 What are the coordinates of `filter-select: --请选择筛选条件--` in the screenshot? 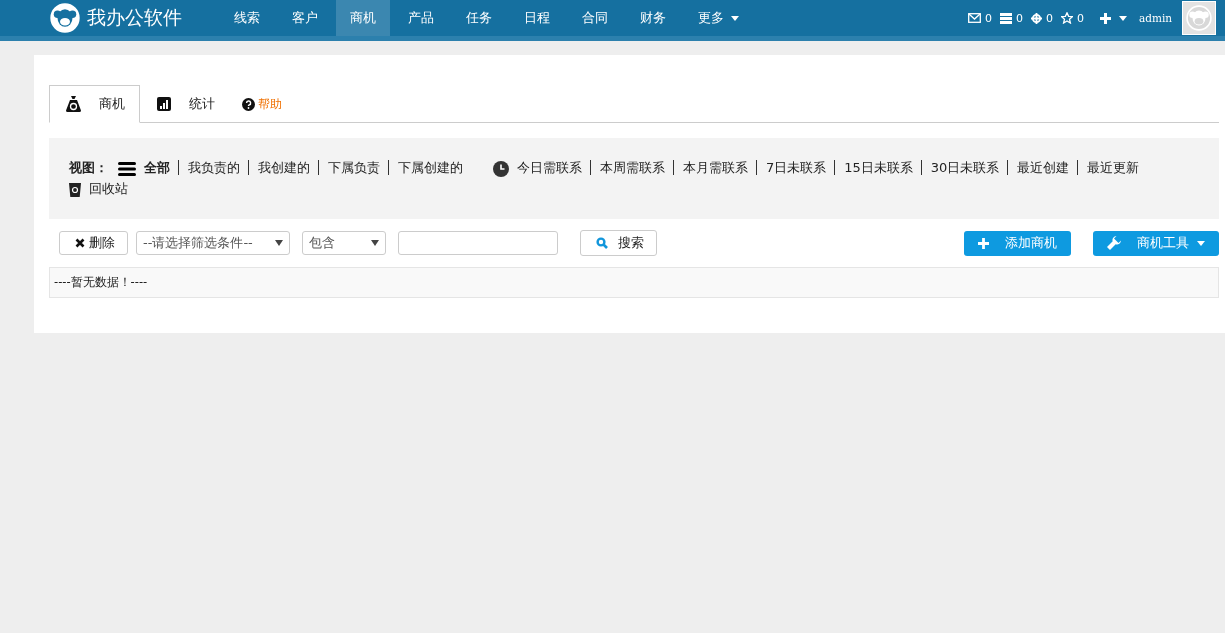 It's located at (213, 243).